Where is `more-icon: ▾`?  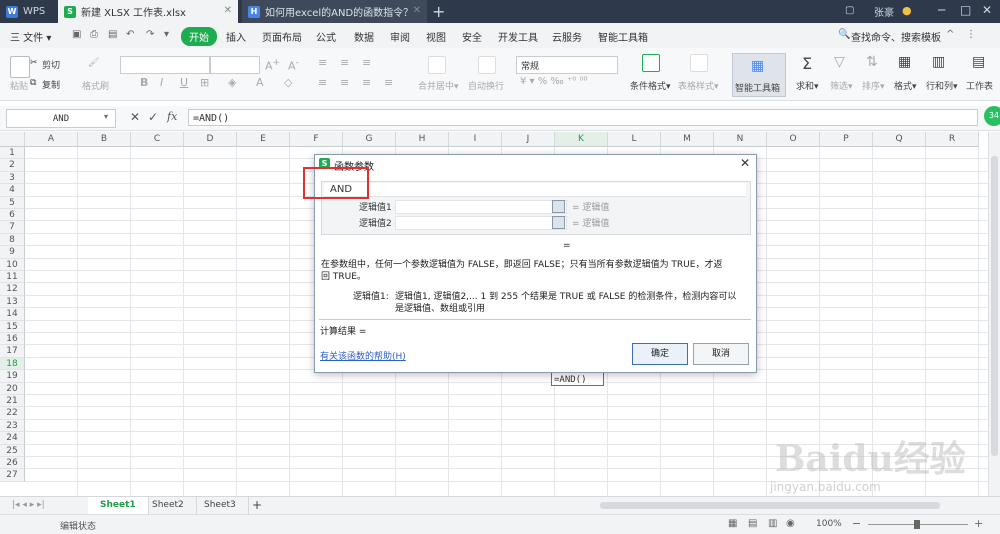
more-icon: ▾ is located at coordinates (166, 34).